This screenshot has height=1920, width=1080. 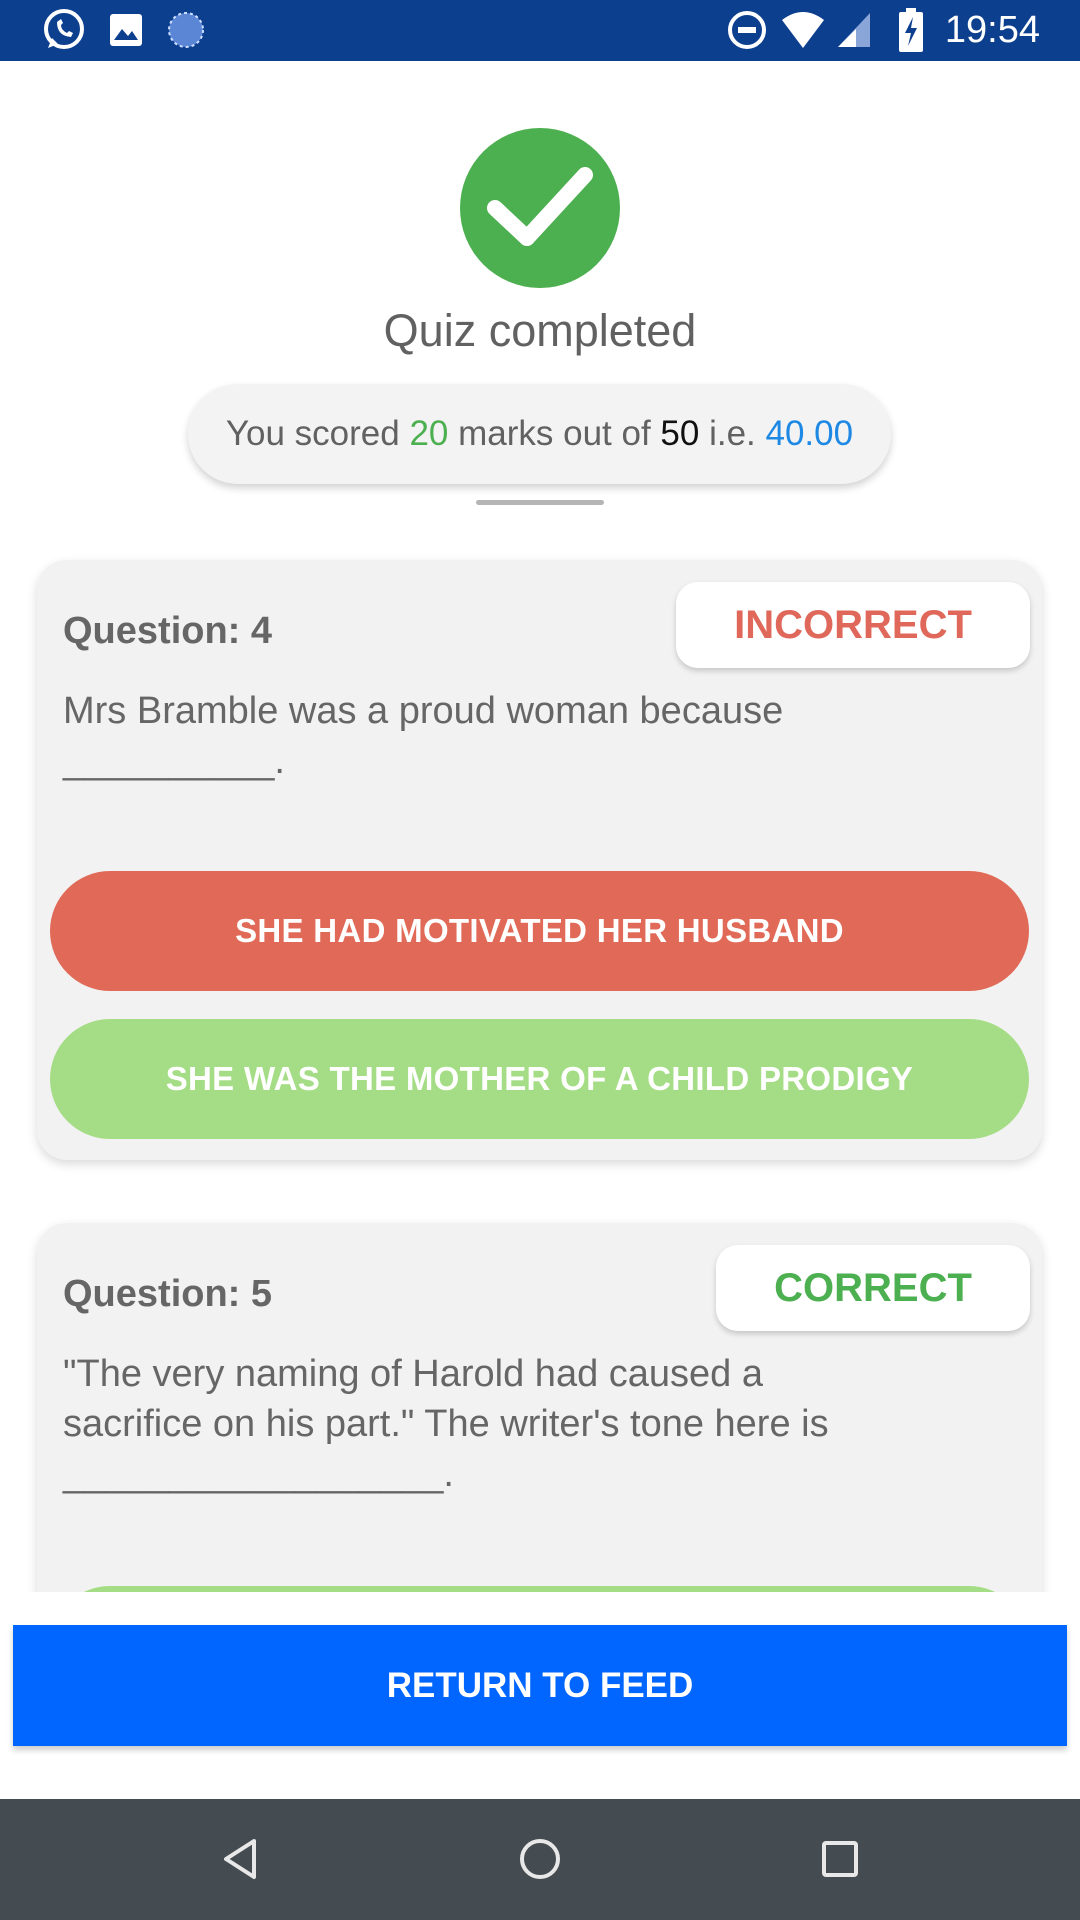 I want to click on signal-icon, so click(x=854, y=30).